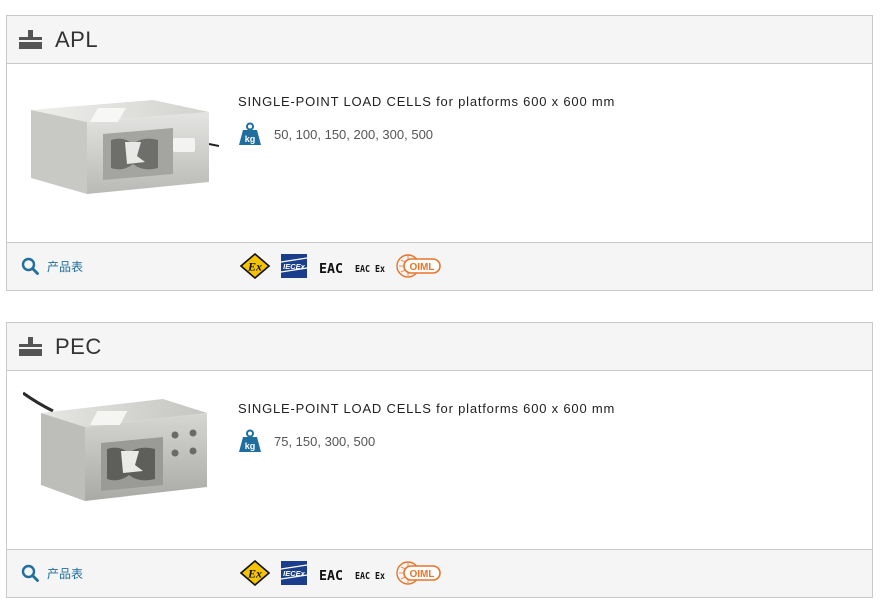 The height and width of the screenshot is (616, 881). I want to click on capacity-row: kg 75, 150, 300, 500, so click(306, 441).